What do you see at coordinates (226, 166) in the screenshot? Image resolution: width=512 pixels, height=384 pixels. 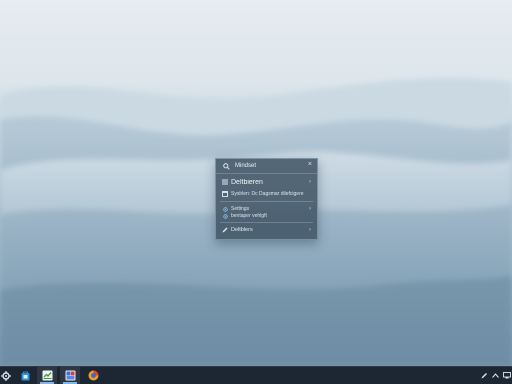 I see `search-icon` at bounding box center [226, 166].